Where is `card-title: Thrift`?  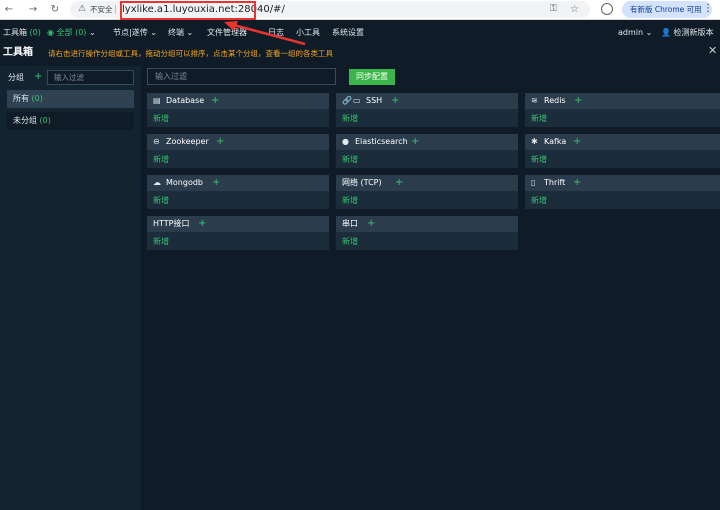 card-title: Thrift is located at coordinates (555, 182).